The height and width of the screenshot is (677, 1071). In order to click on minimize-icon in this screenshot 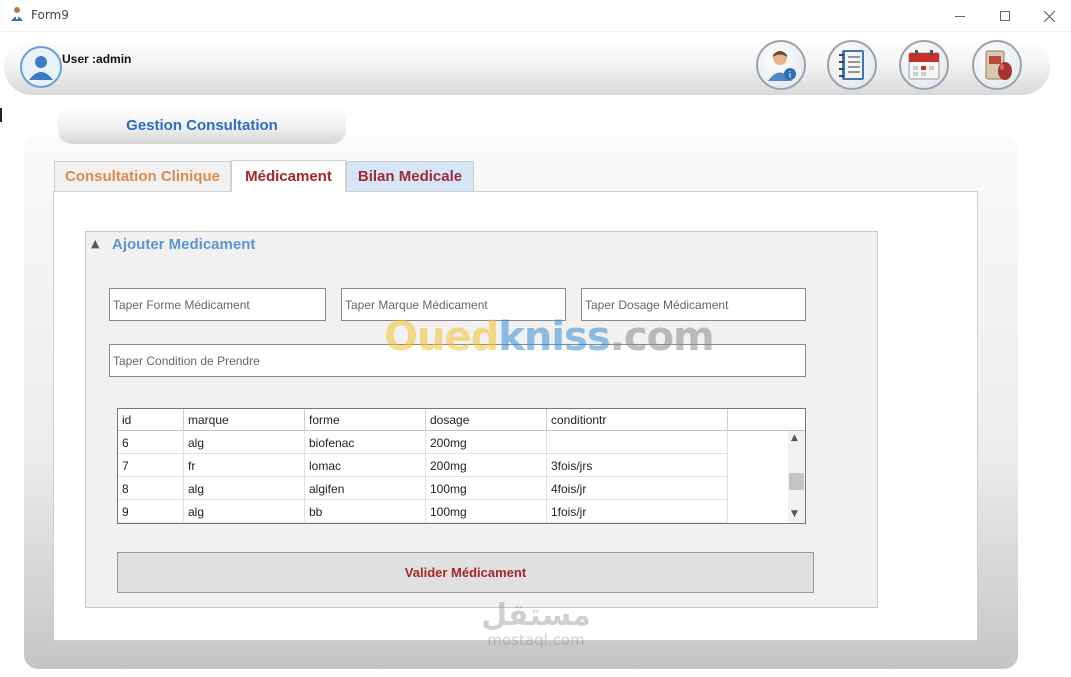, I will do `click(960, 16)`.